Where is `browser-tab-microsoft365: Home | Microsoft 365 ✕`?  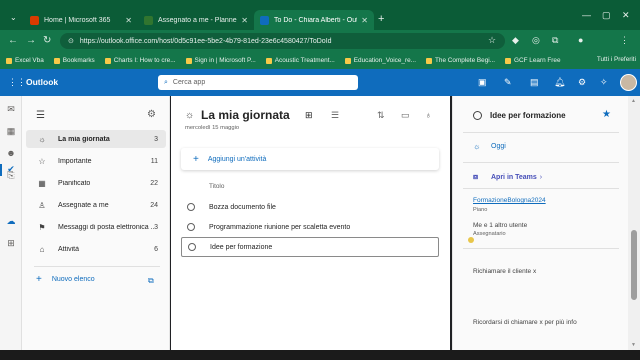
browser-tab-microsoft365: Home | Microsoft 365 ✕ is located at coordinates (81, 20).